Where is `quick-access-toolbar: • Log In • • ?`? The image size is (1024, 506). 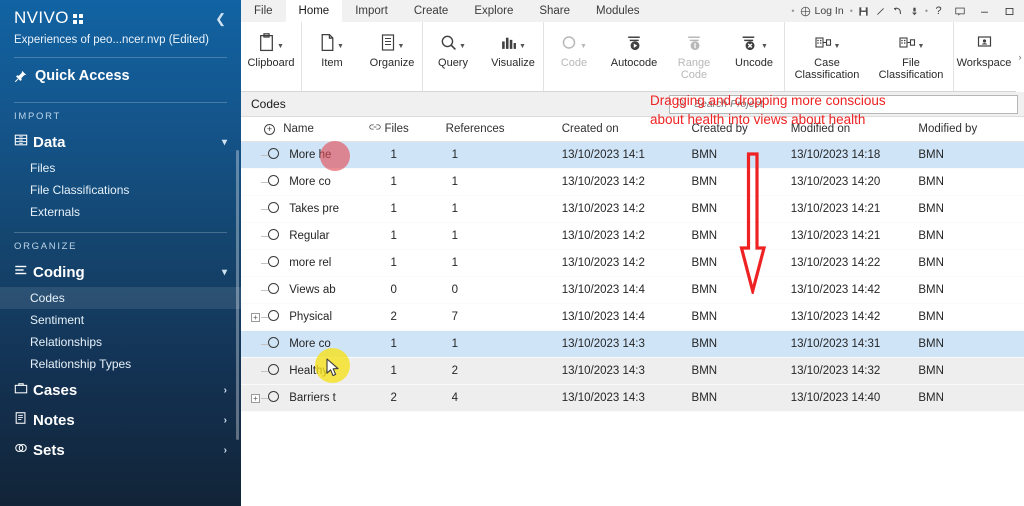 quick-access-toolbar: • Log In • • ? is located at coordinates (906, 11).